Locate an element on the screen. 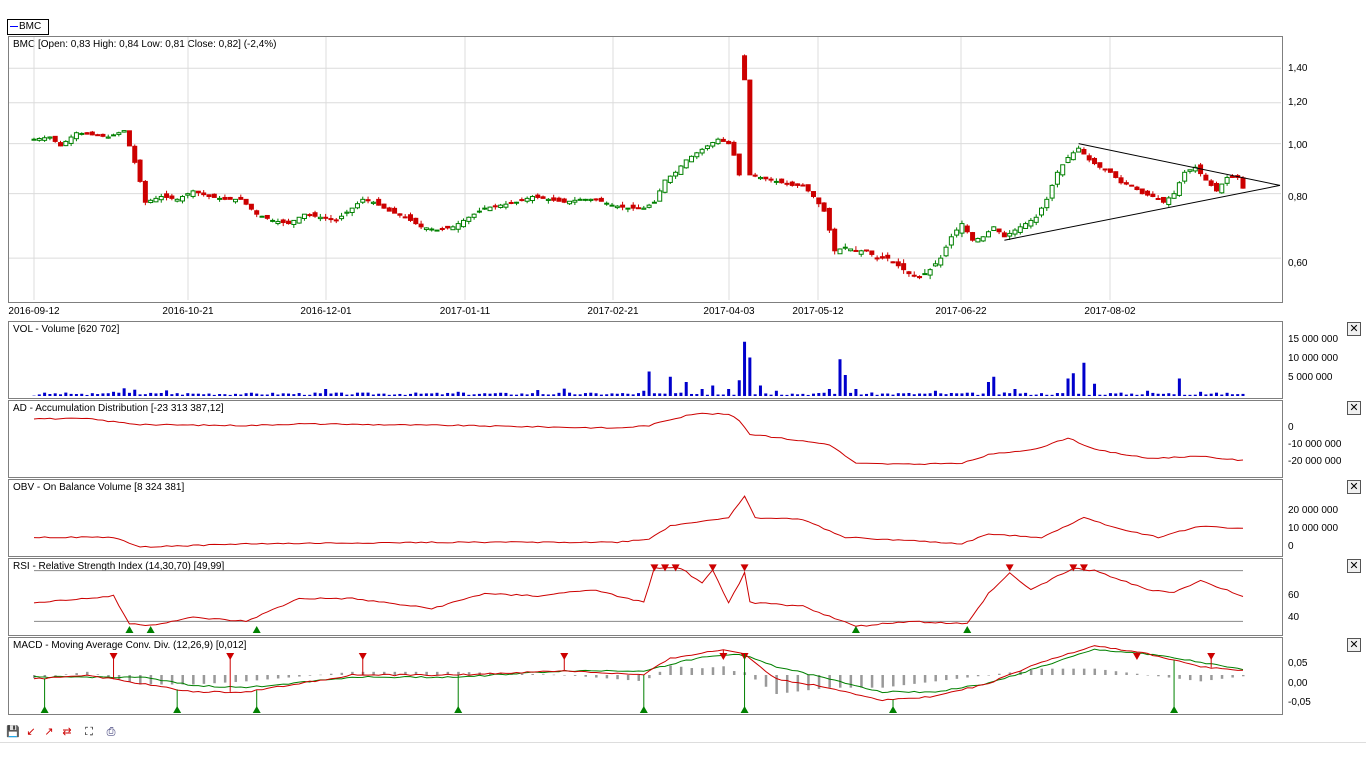 The image size is (1366, 768). save-icon: 💾 is located at coordinates (13, 732).